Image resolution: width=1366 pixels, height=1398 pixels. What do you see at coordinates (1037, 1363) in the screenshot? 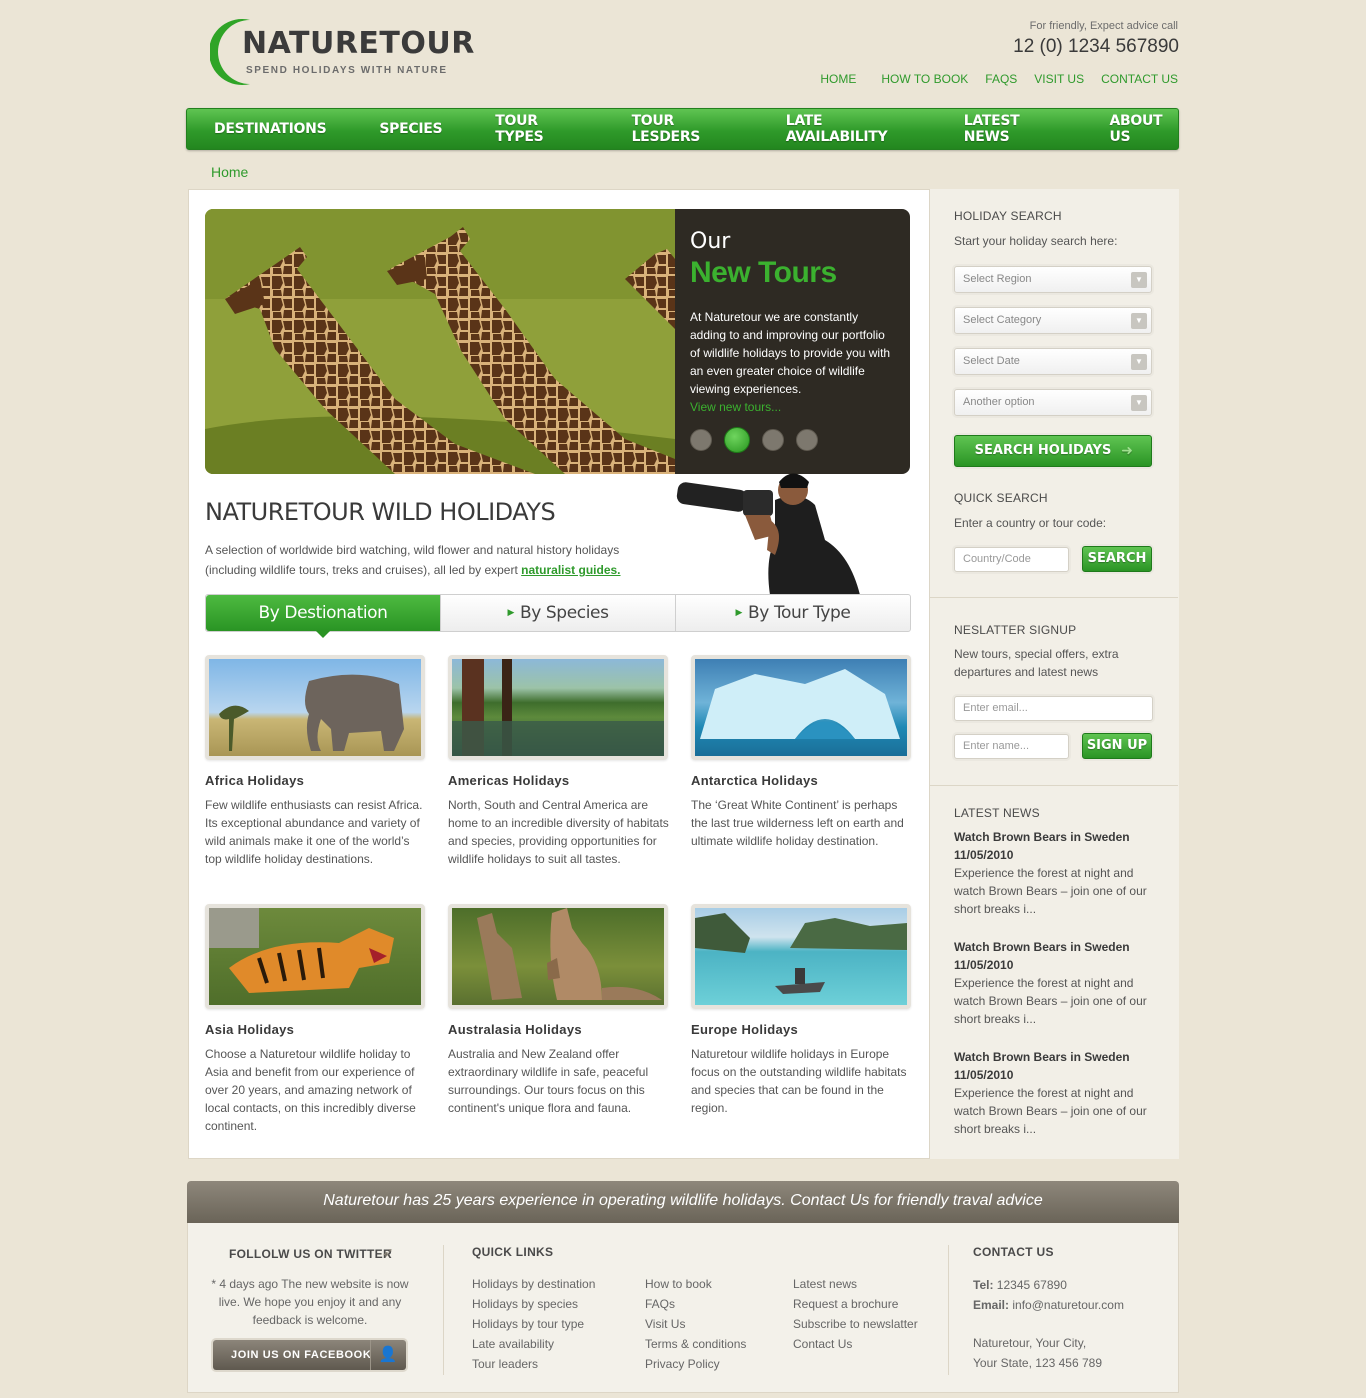
I see `contact-address-line2: Your State, 123 456 789` at bounding box center [1037, 1363].